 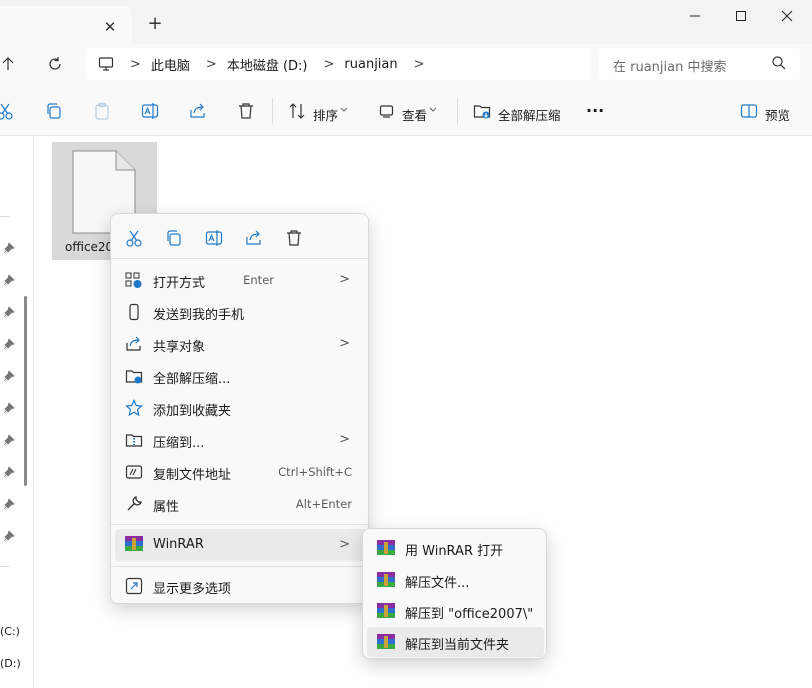 I want to click on submenu-item-open-with-winrar: 用 WinRAR 打开, so click(x=455, y=548).